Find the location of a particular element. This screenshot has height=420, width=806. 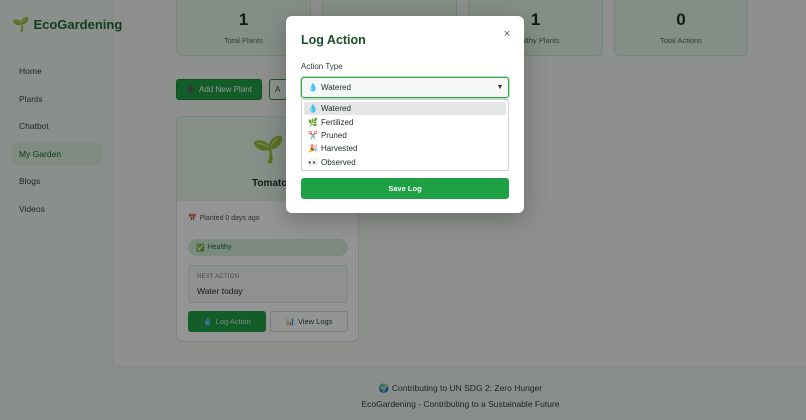

close-icon: × is located at coordinates (507, 34).